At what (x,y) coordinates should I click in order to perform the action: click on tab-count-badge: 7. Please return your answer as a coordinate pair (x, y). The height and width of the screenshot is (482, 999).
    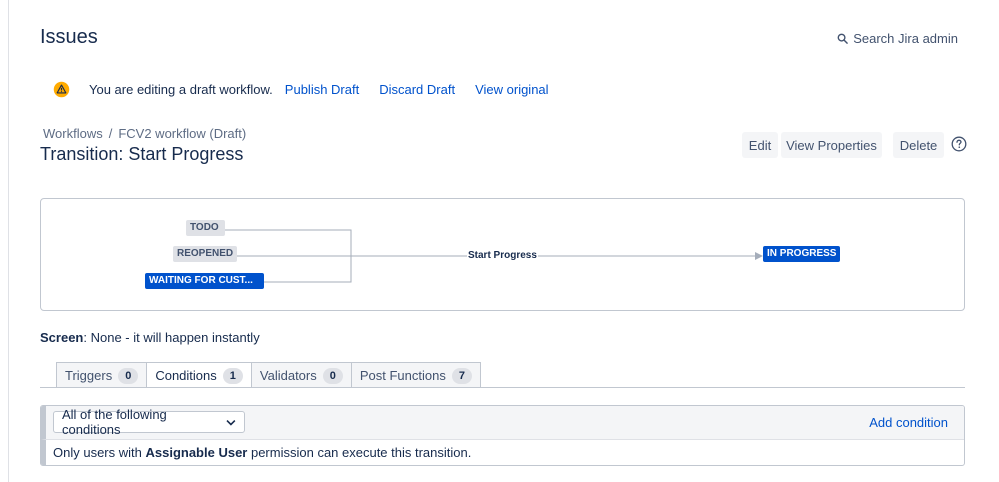
    Looking at the image, I should click on (461, 375).